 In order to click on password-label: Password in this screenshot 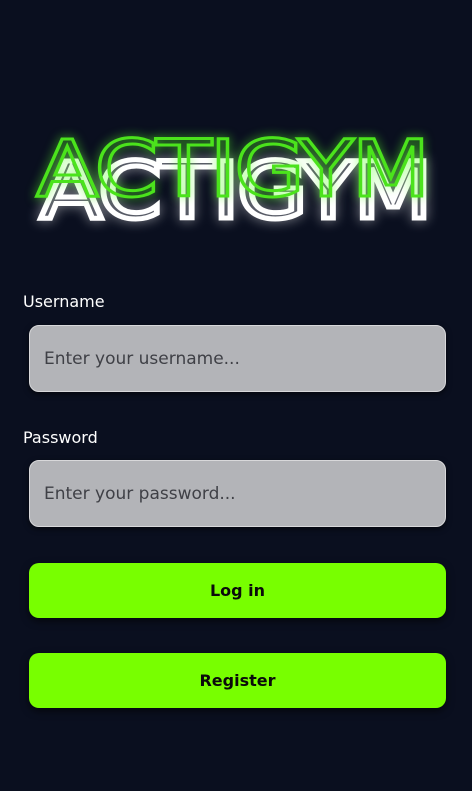, I will do `click(60, 437)`.